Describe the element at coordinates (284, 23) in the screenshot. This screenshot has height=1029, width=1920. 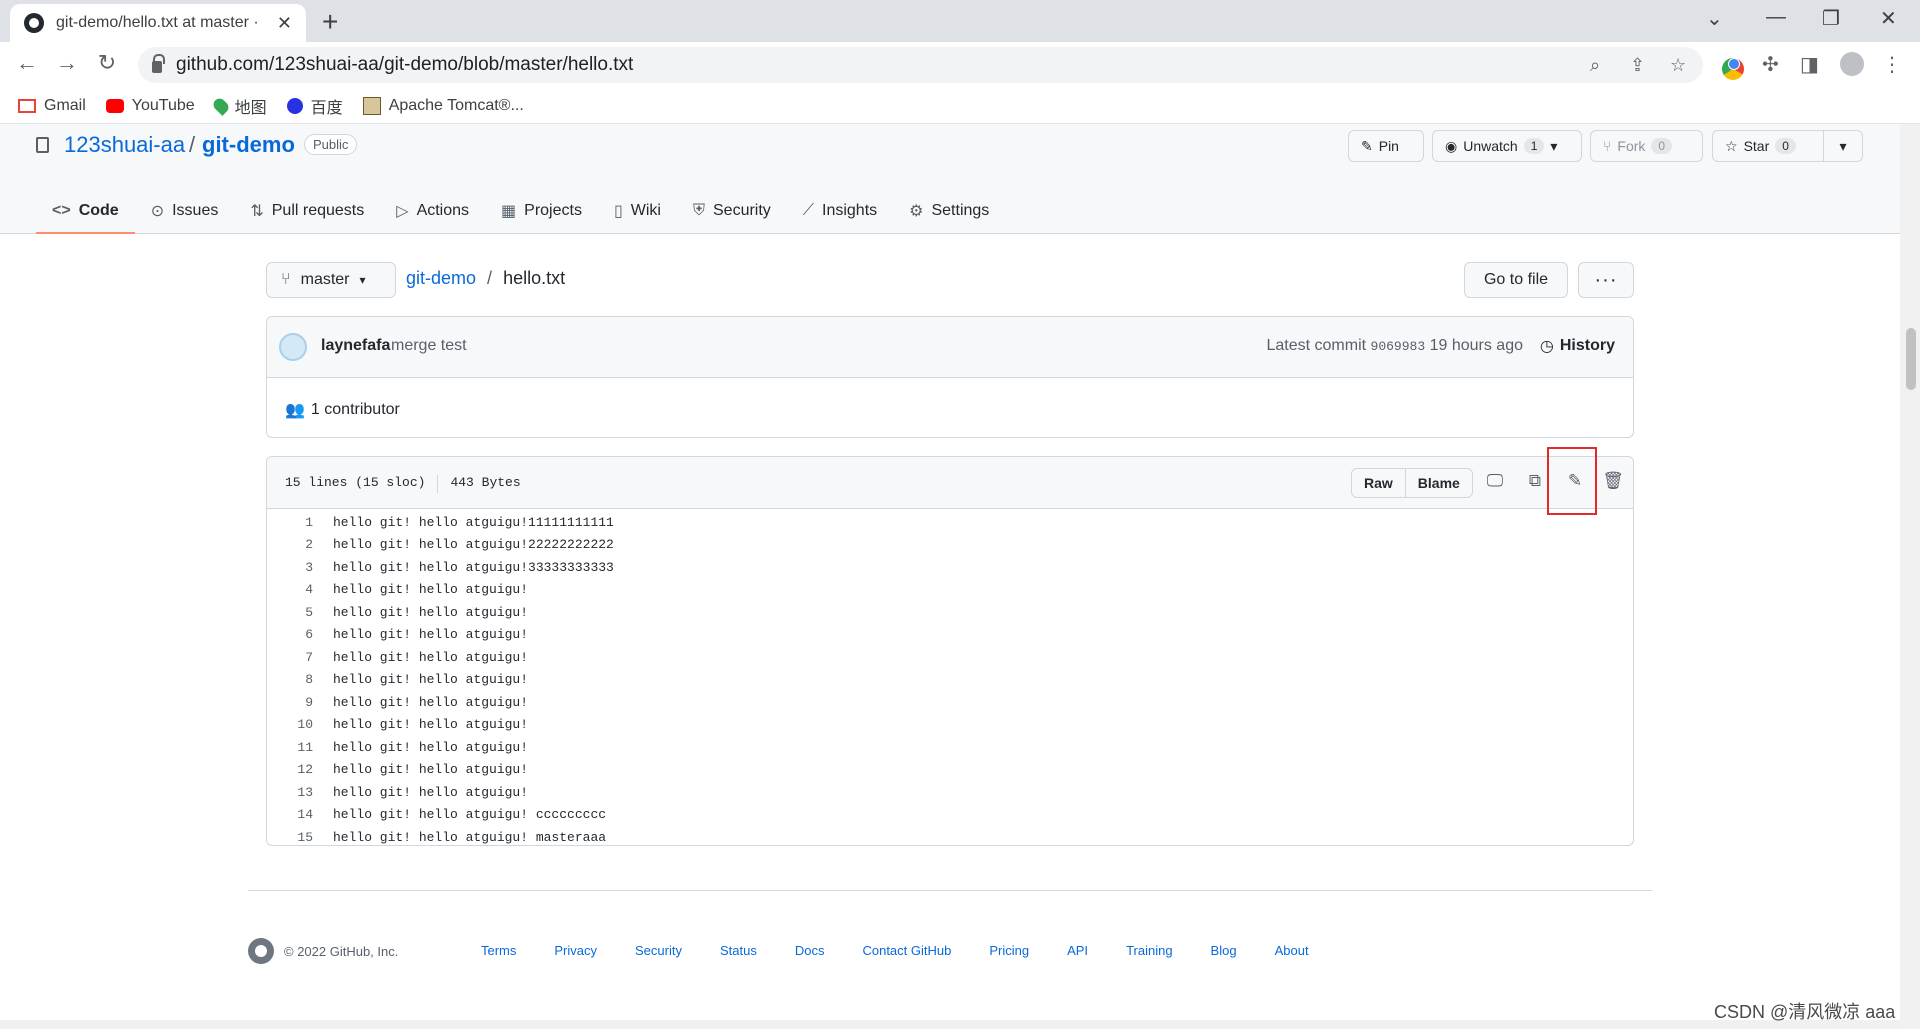
I see `close-tab-icon: ✕` at that location.